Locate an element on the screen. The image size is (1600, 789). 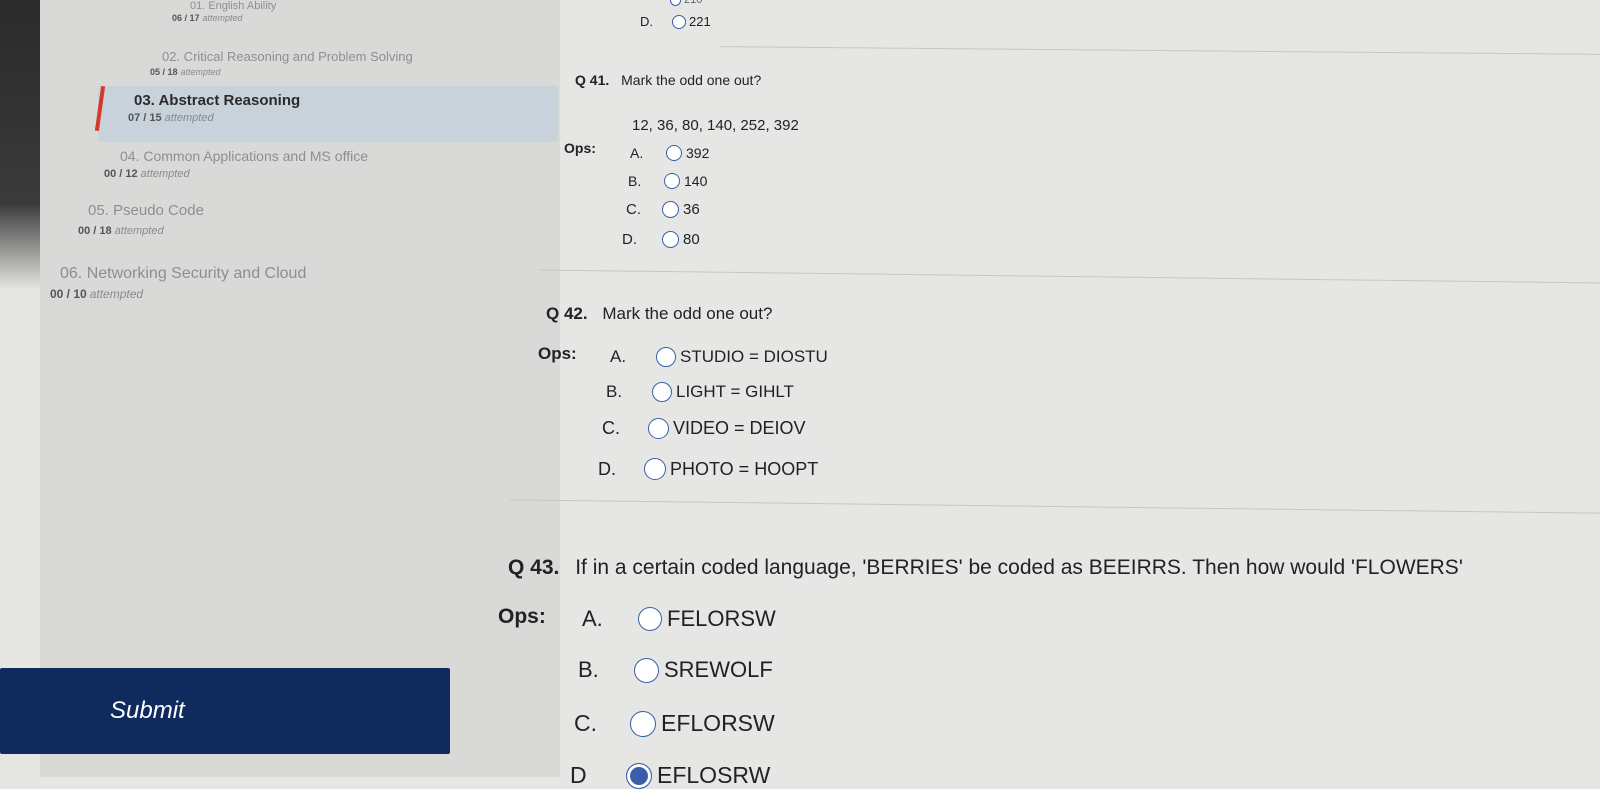
prev-option-d: D. 221 is located at coordinates (675, 21).